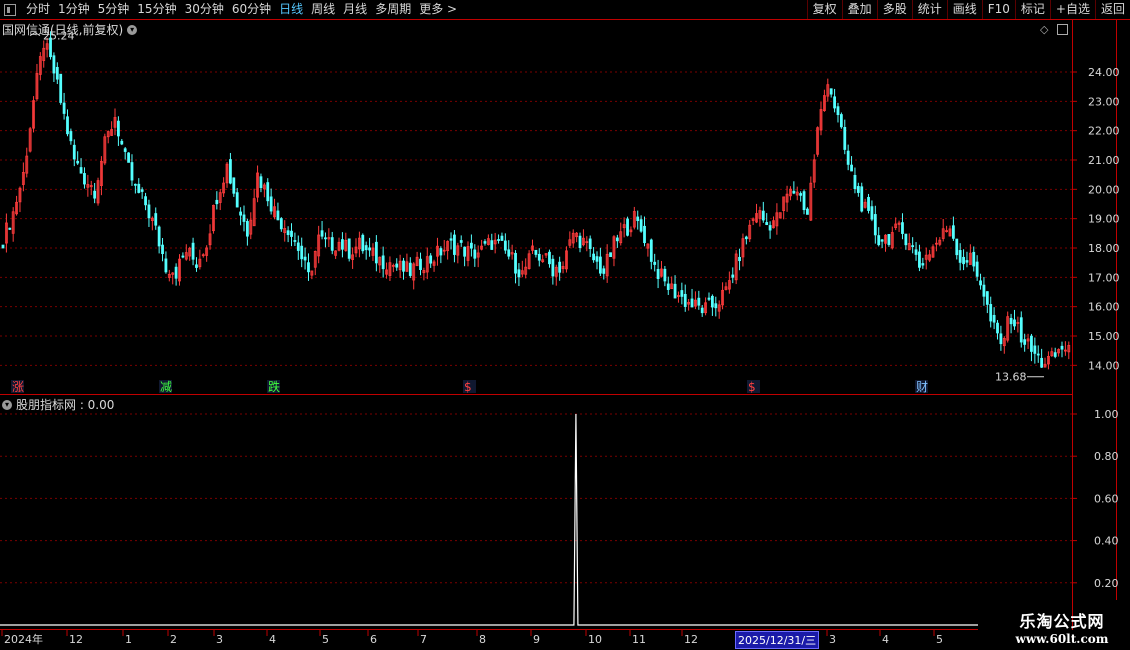 The width and height of the screenshot is (1130, 650). Describe the element at coordinates (173, 639) in the screenshot. I see `time-label-3: 2` at that location.